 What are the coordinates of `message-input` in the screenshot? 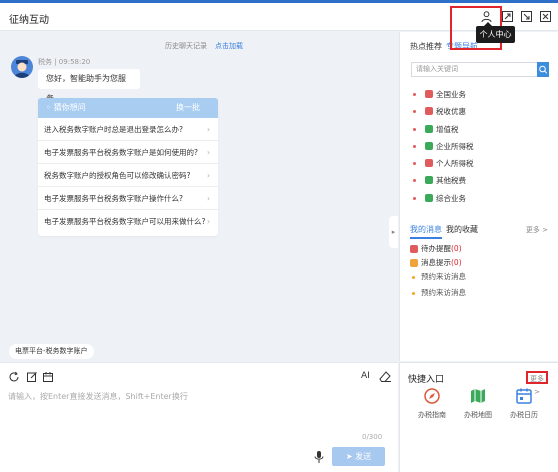 It's located at (198, 411).